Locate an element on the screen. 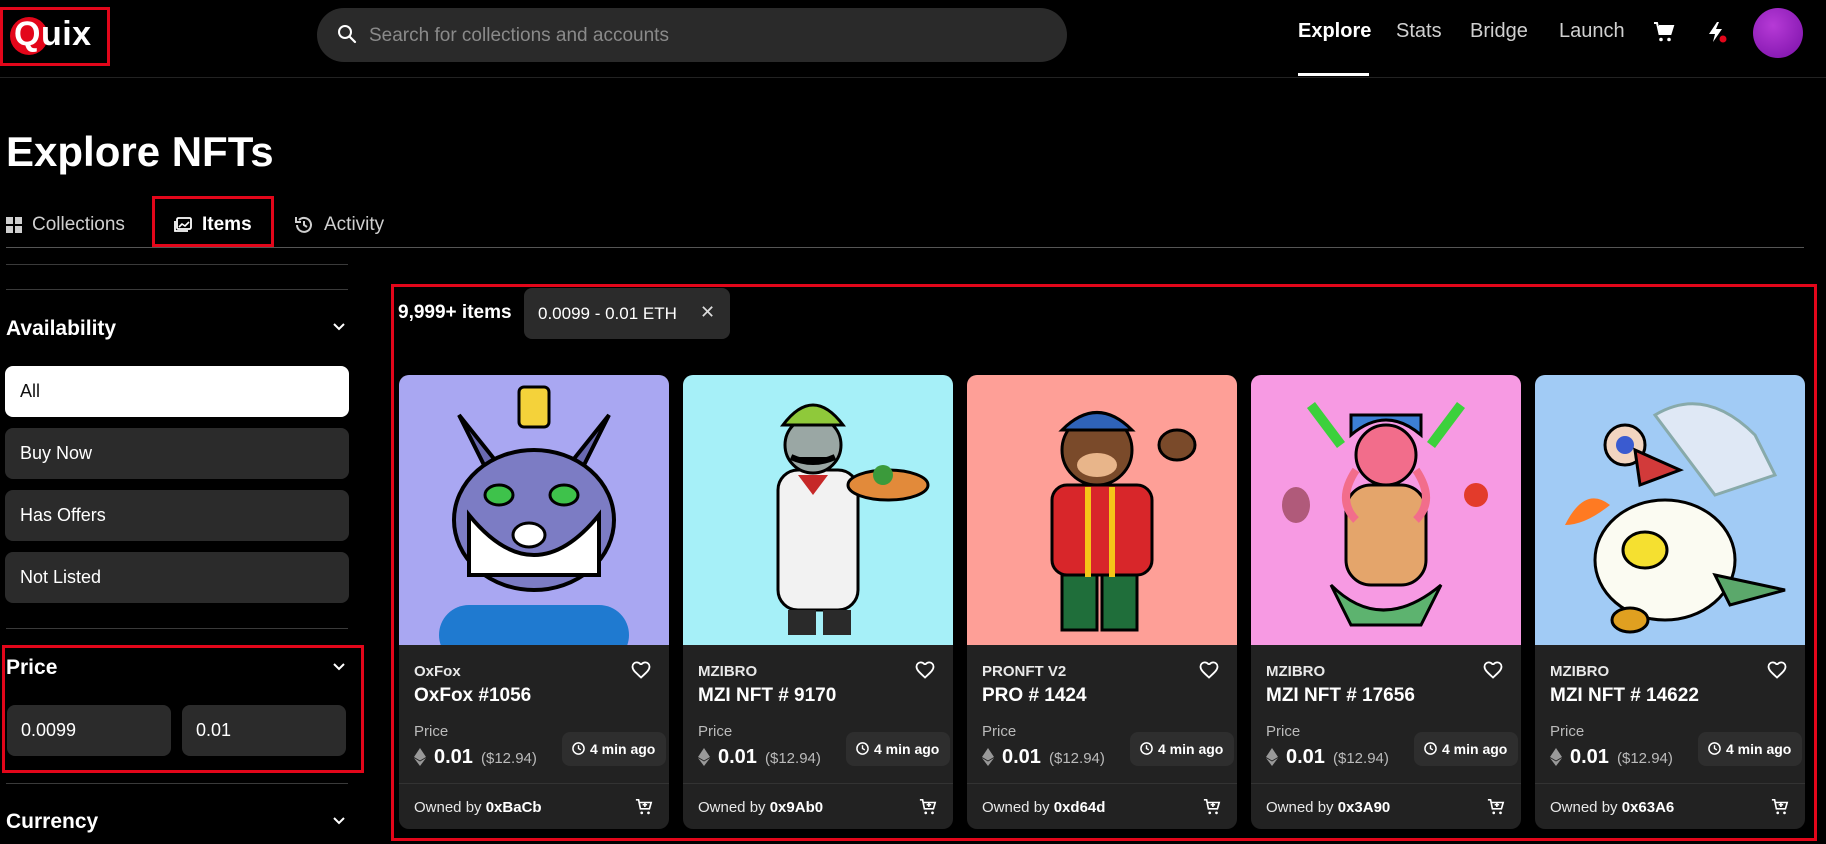 The image size is (1826, 844). nav-active-underline is located at coordinates (1333, 74).